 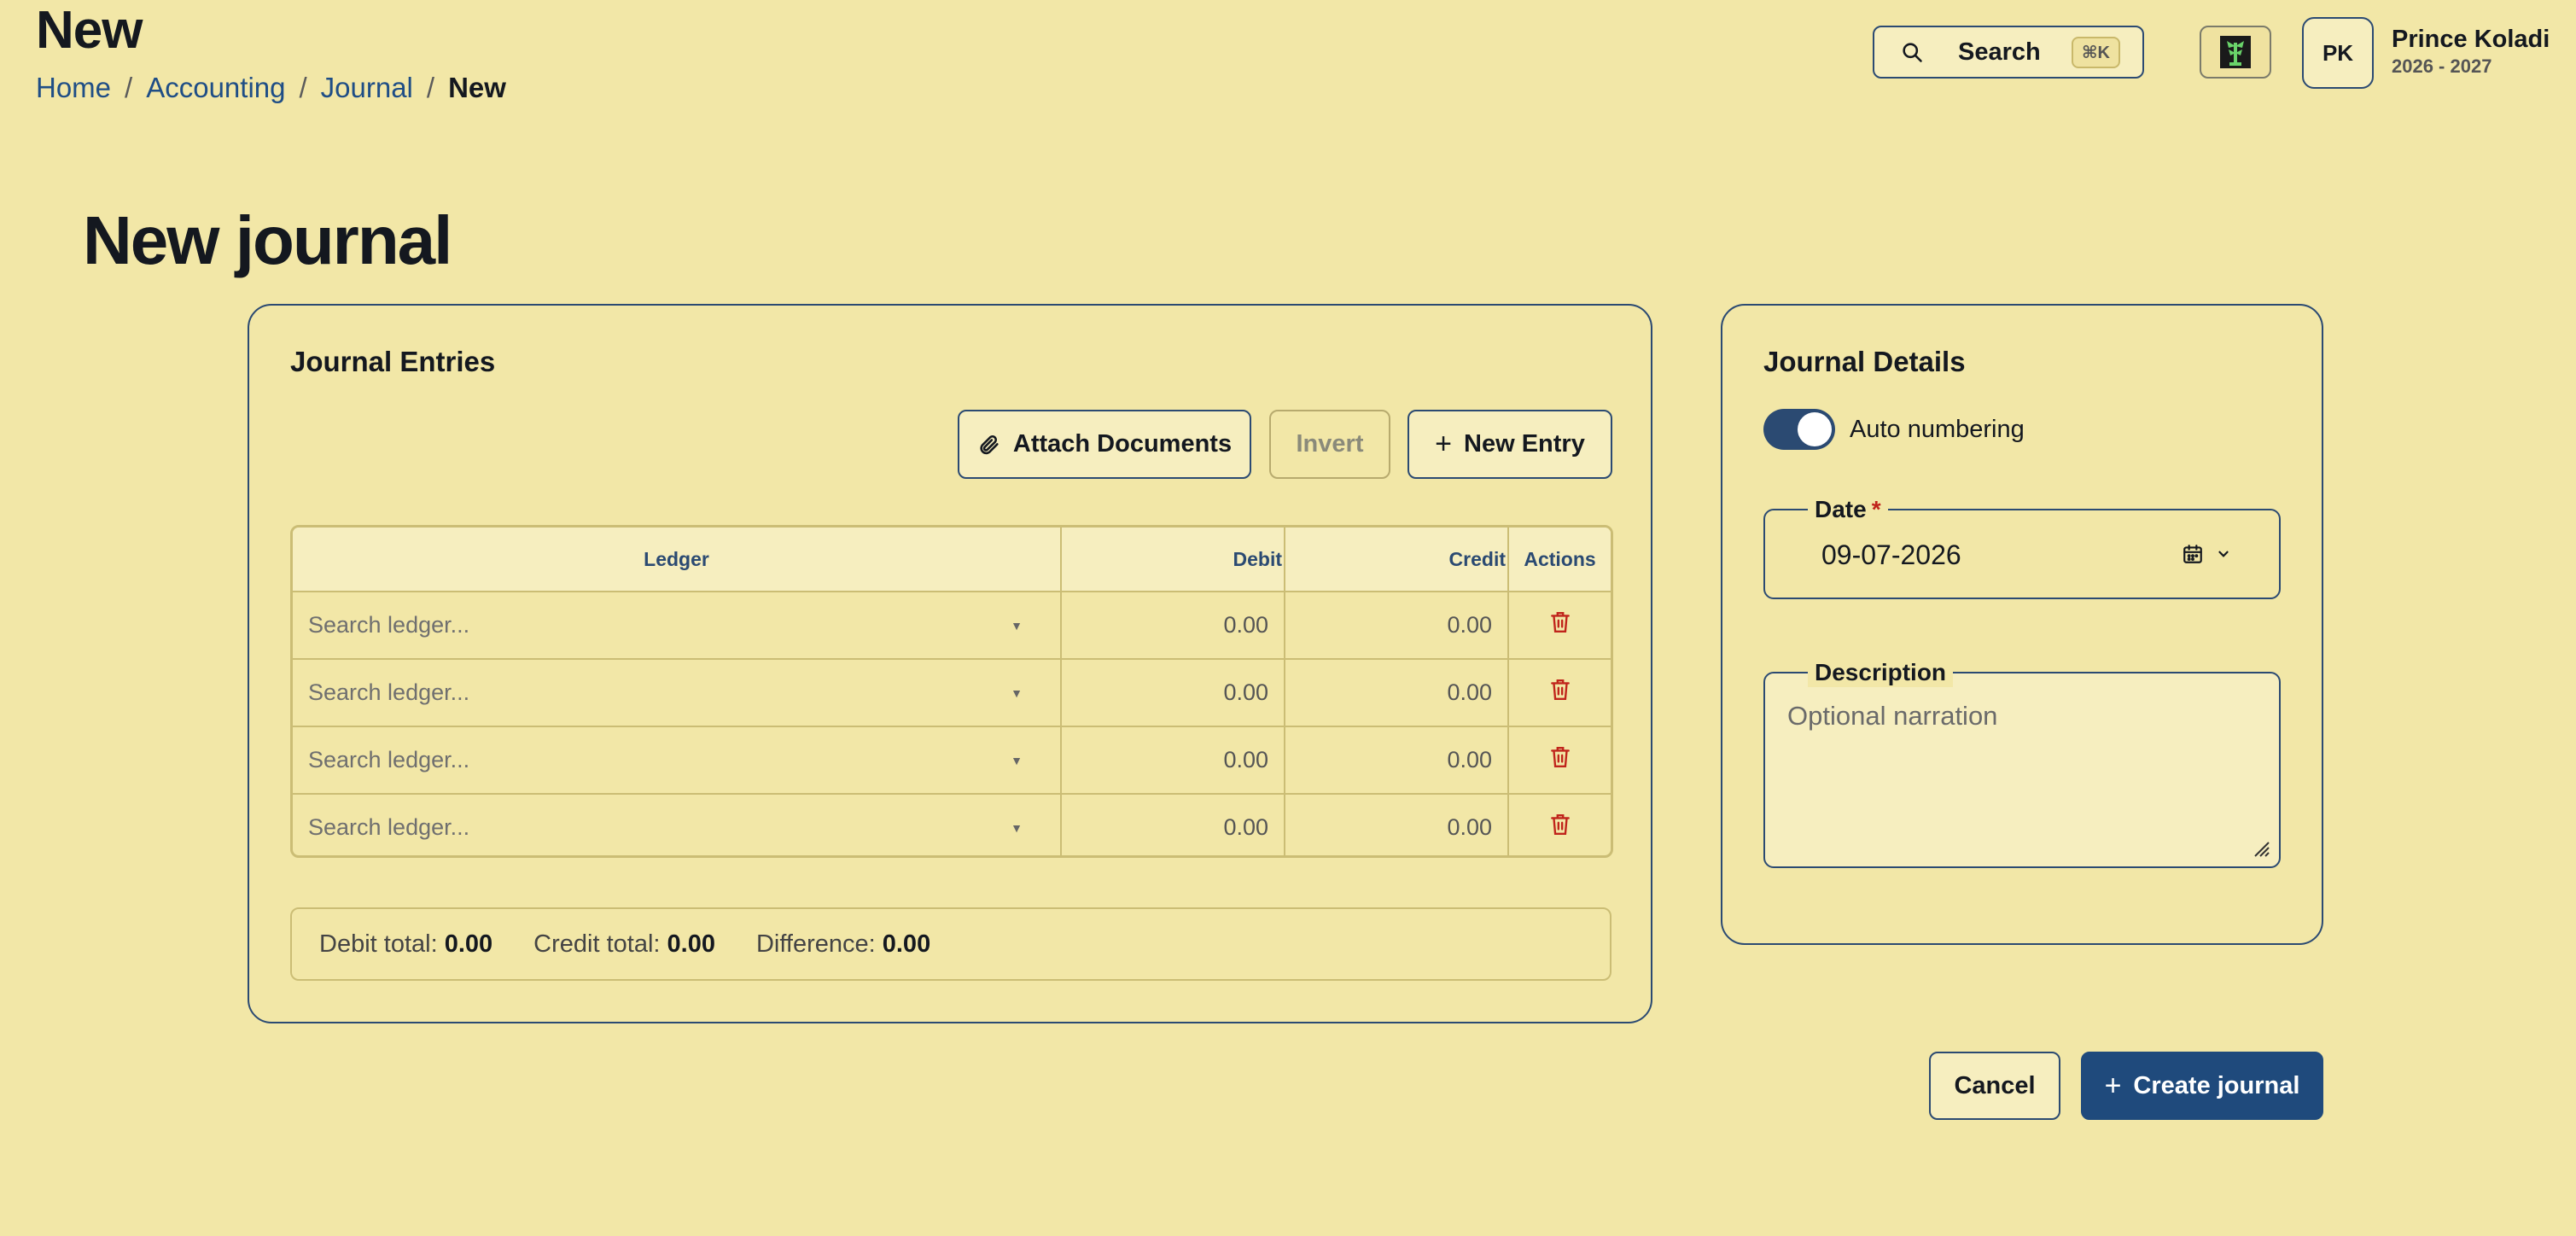 I want to click on attach-documents-button: Attach Documents, so click(x=1104, y=445).